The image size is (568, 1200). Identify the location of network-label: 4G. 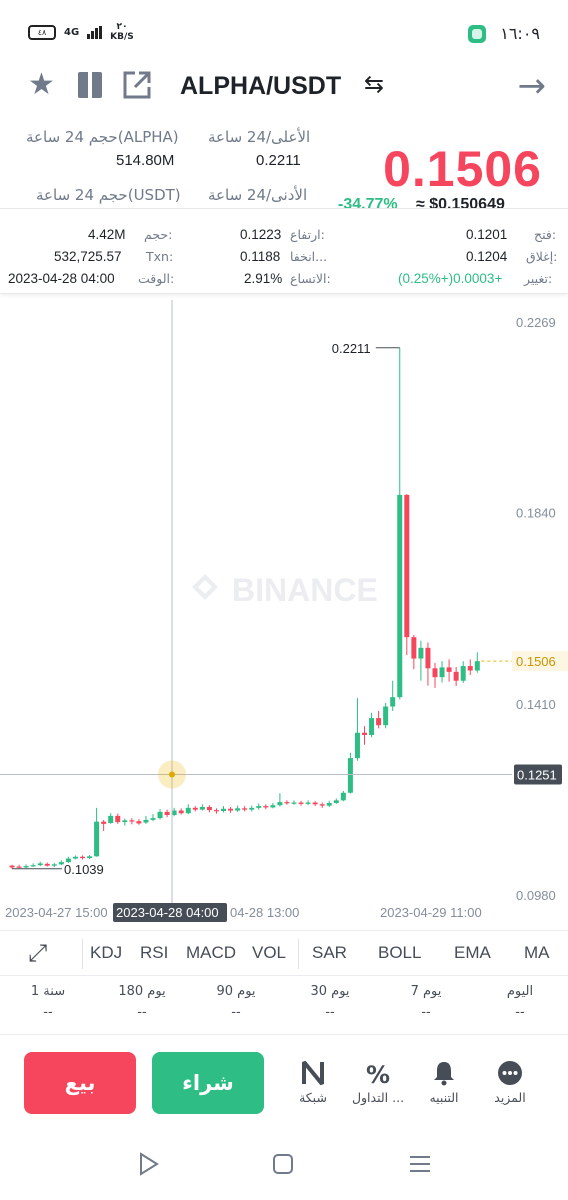
(72, 32).